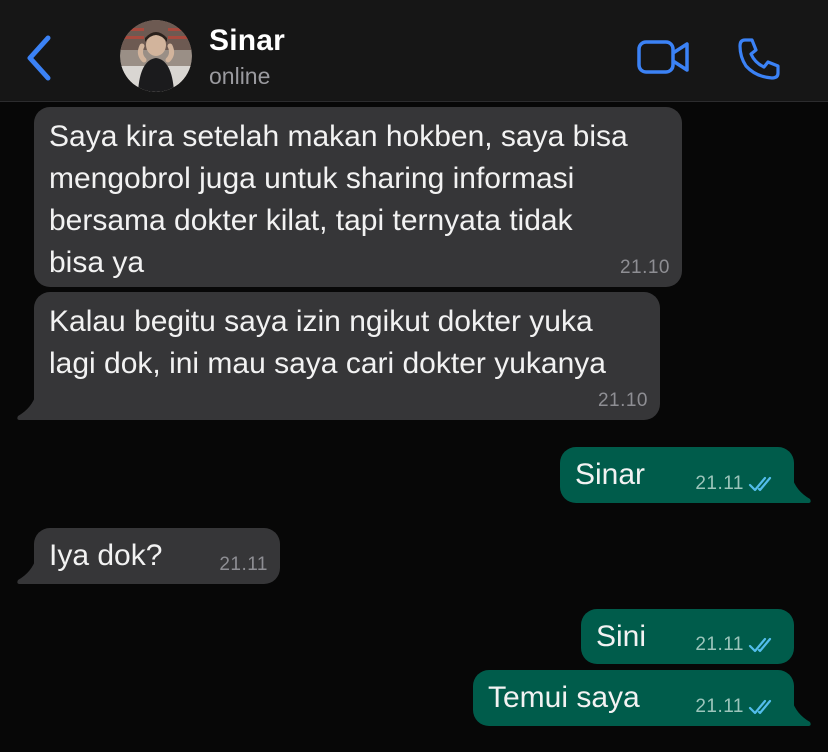 The image size is (828, 752). I want to click on outgoing-message: Sinar 21.11, so click(677, 475).